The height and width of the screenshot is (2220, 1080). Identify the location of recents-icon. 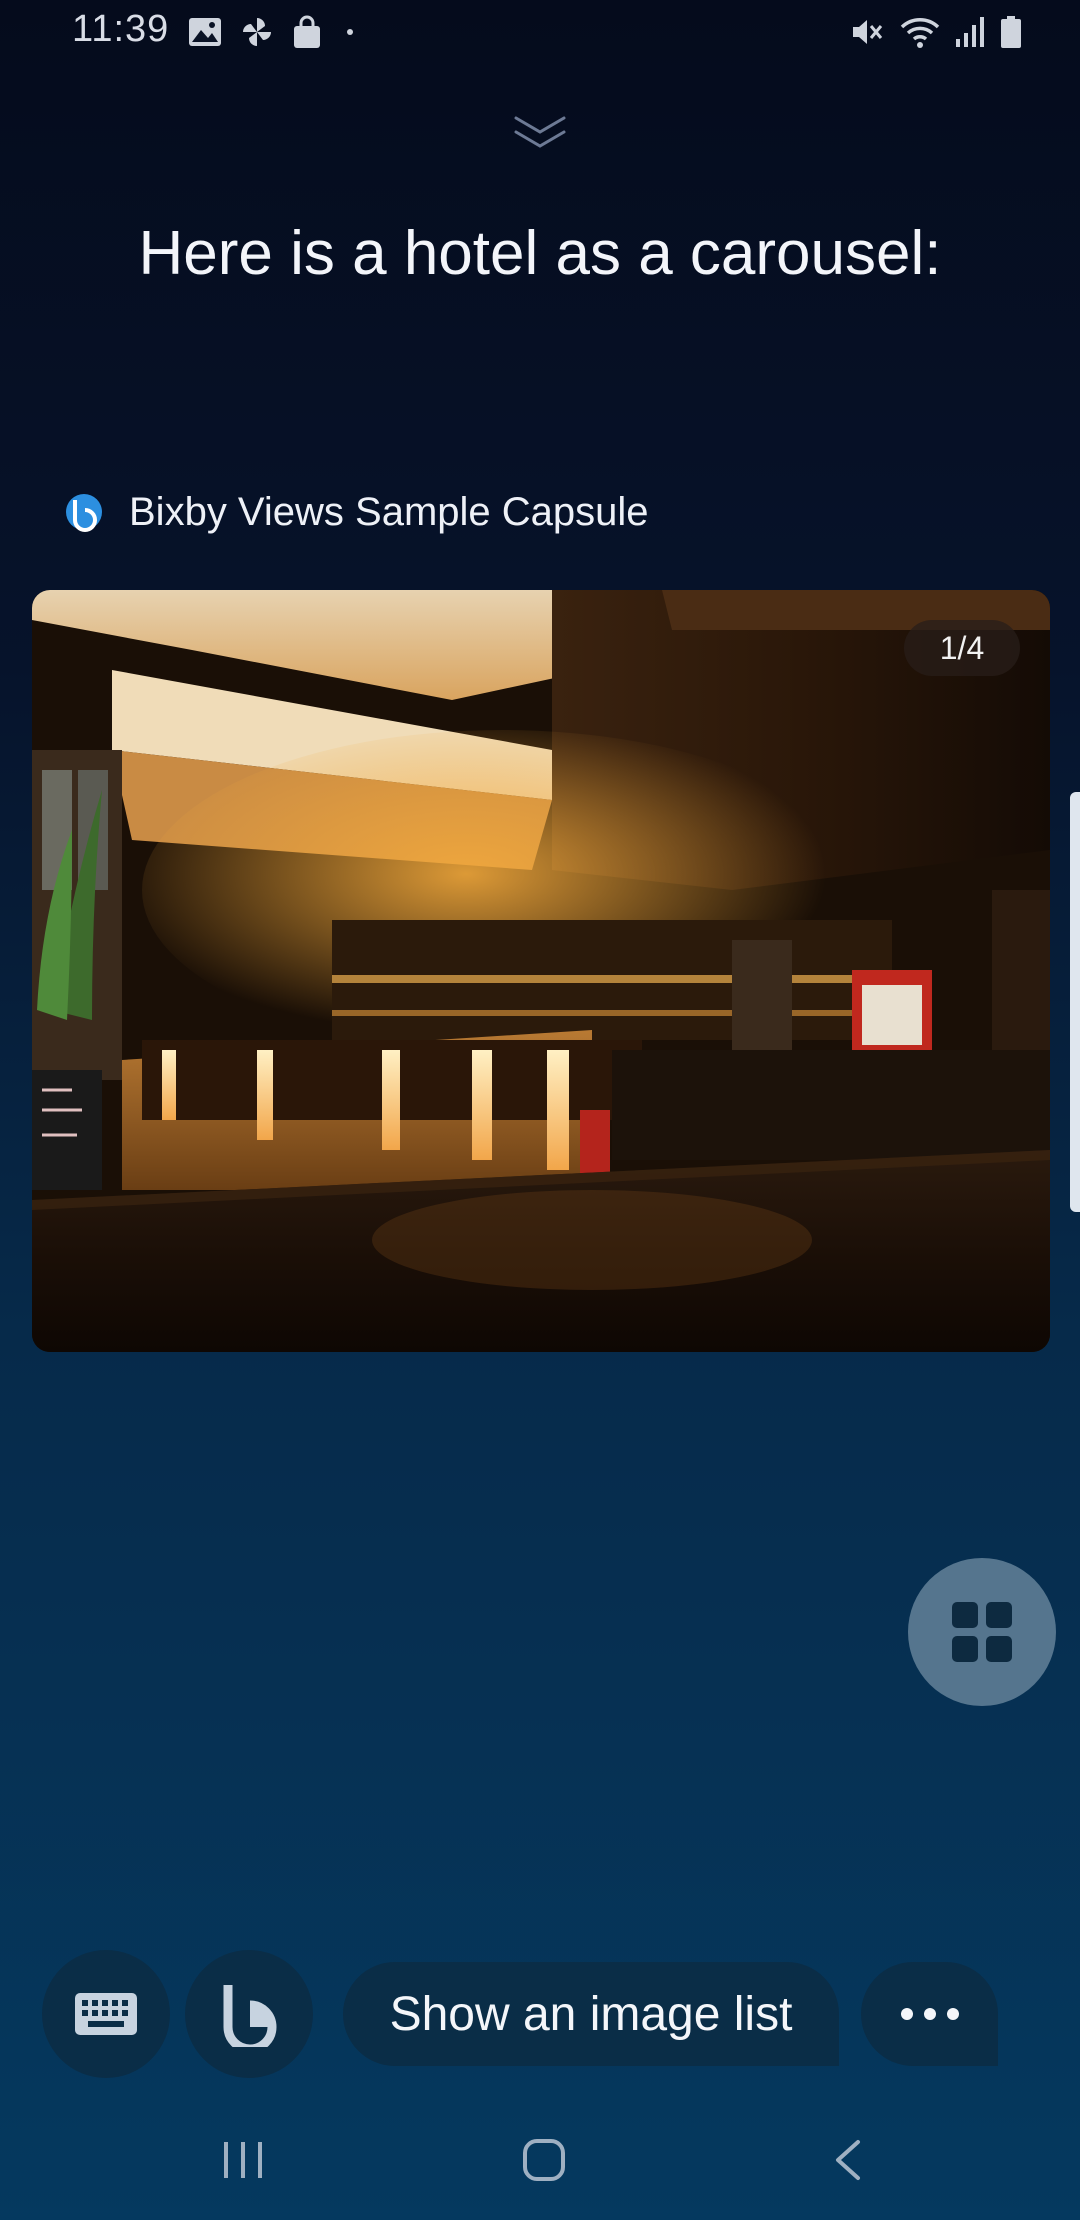
(243, 2160).